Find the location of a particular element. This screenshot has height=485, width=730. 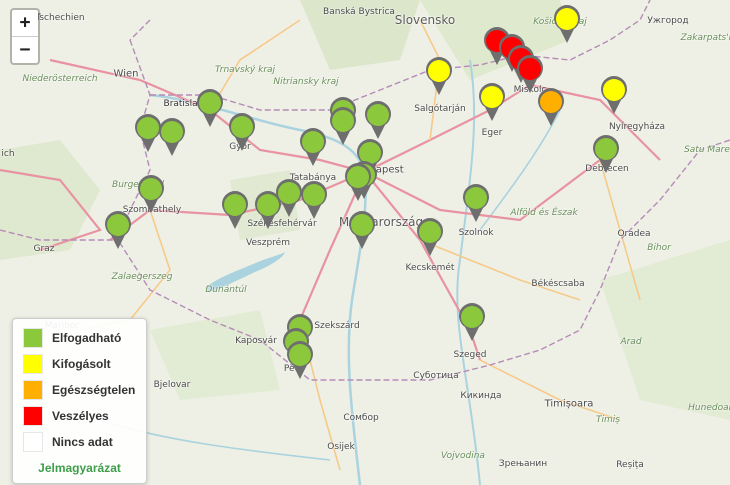

place-label: Zakarpats'ka is located at coordinates (705, 38).